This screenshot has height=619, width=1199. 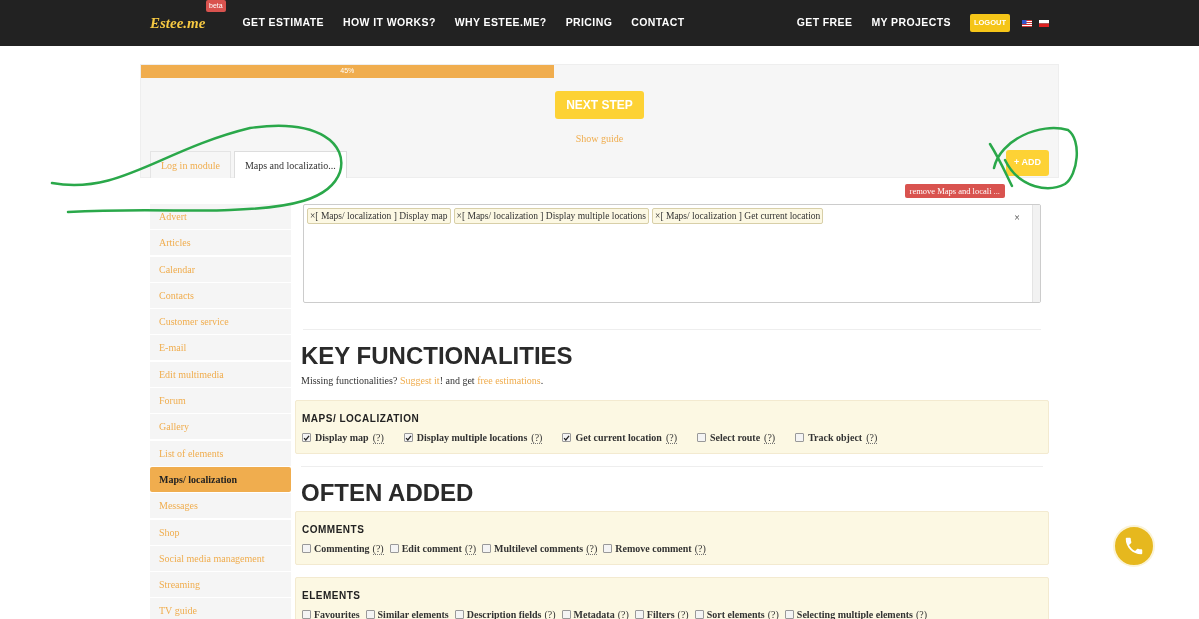 I want to click on tags-field: ×[ Maps/ localization ] Display map ×[ Maps/ localization ] Display multiple locations ×[ Maps/ localization ] Get current location ×, so click(x=672, y=253).